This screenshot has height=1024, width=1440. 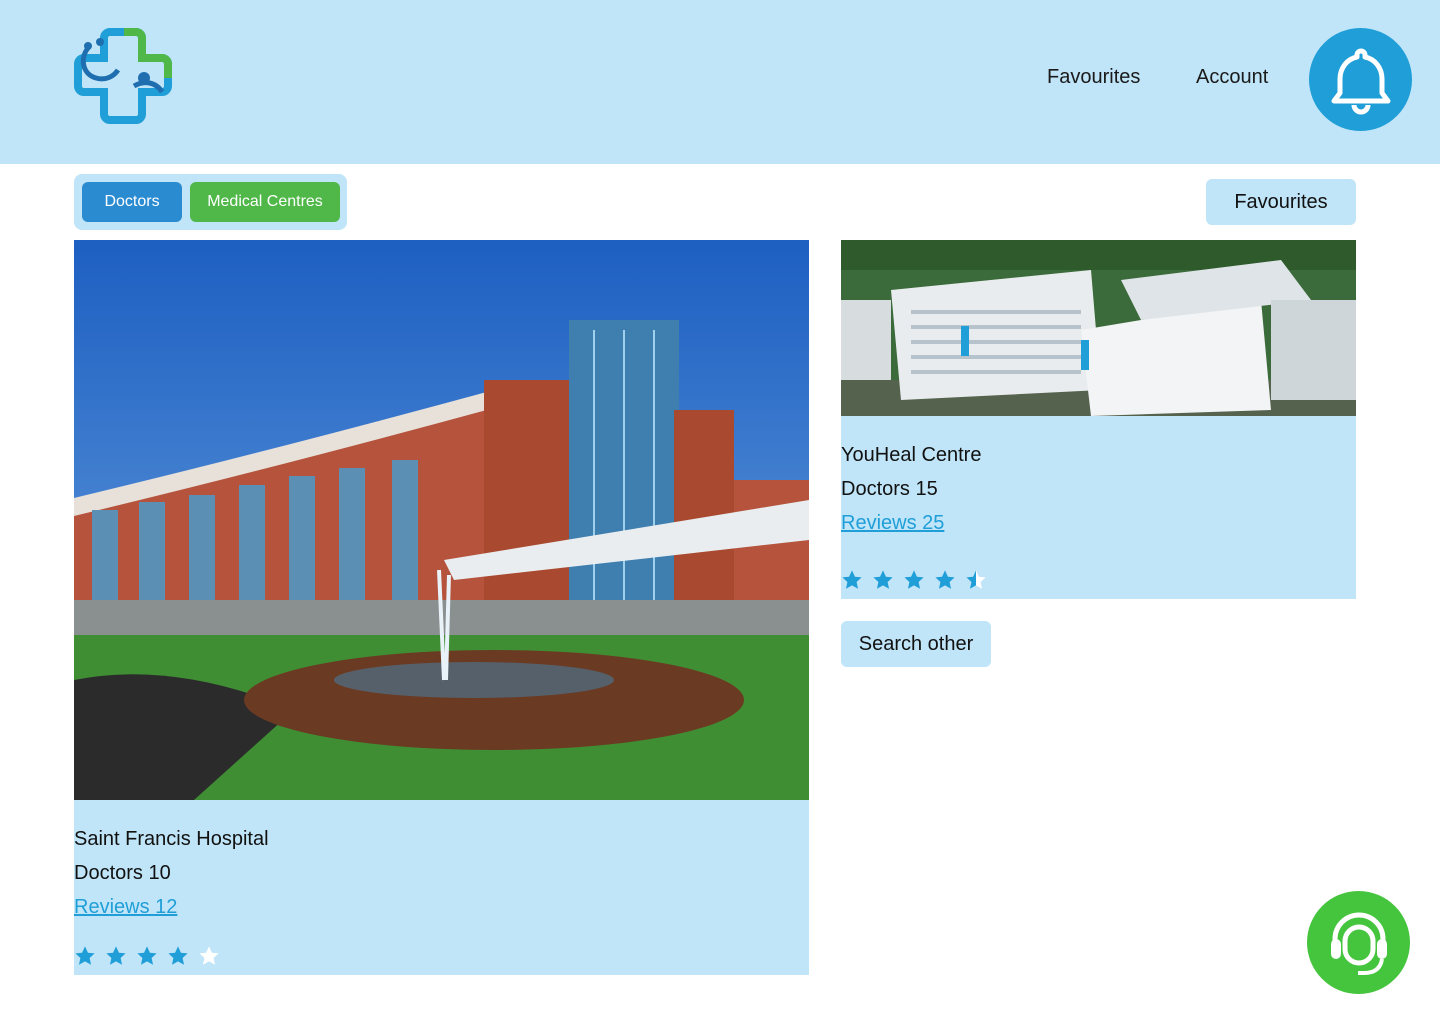 What do you see at coordinates (125, 907) in the screenshot?
I see `centre-reviews-link: Reviews 12` at bounding box center [125, 907].